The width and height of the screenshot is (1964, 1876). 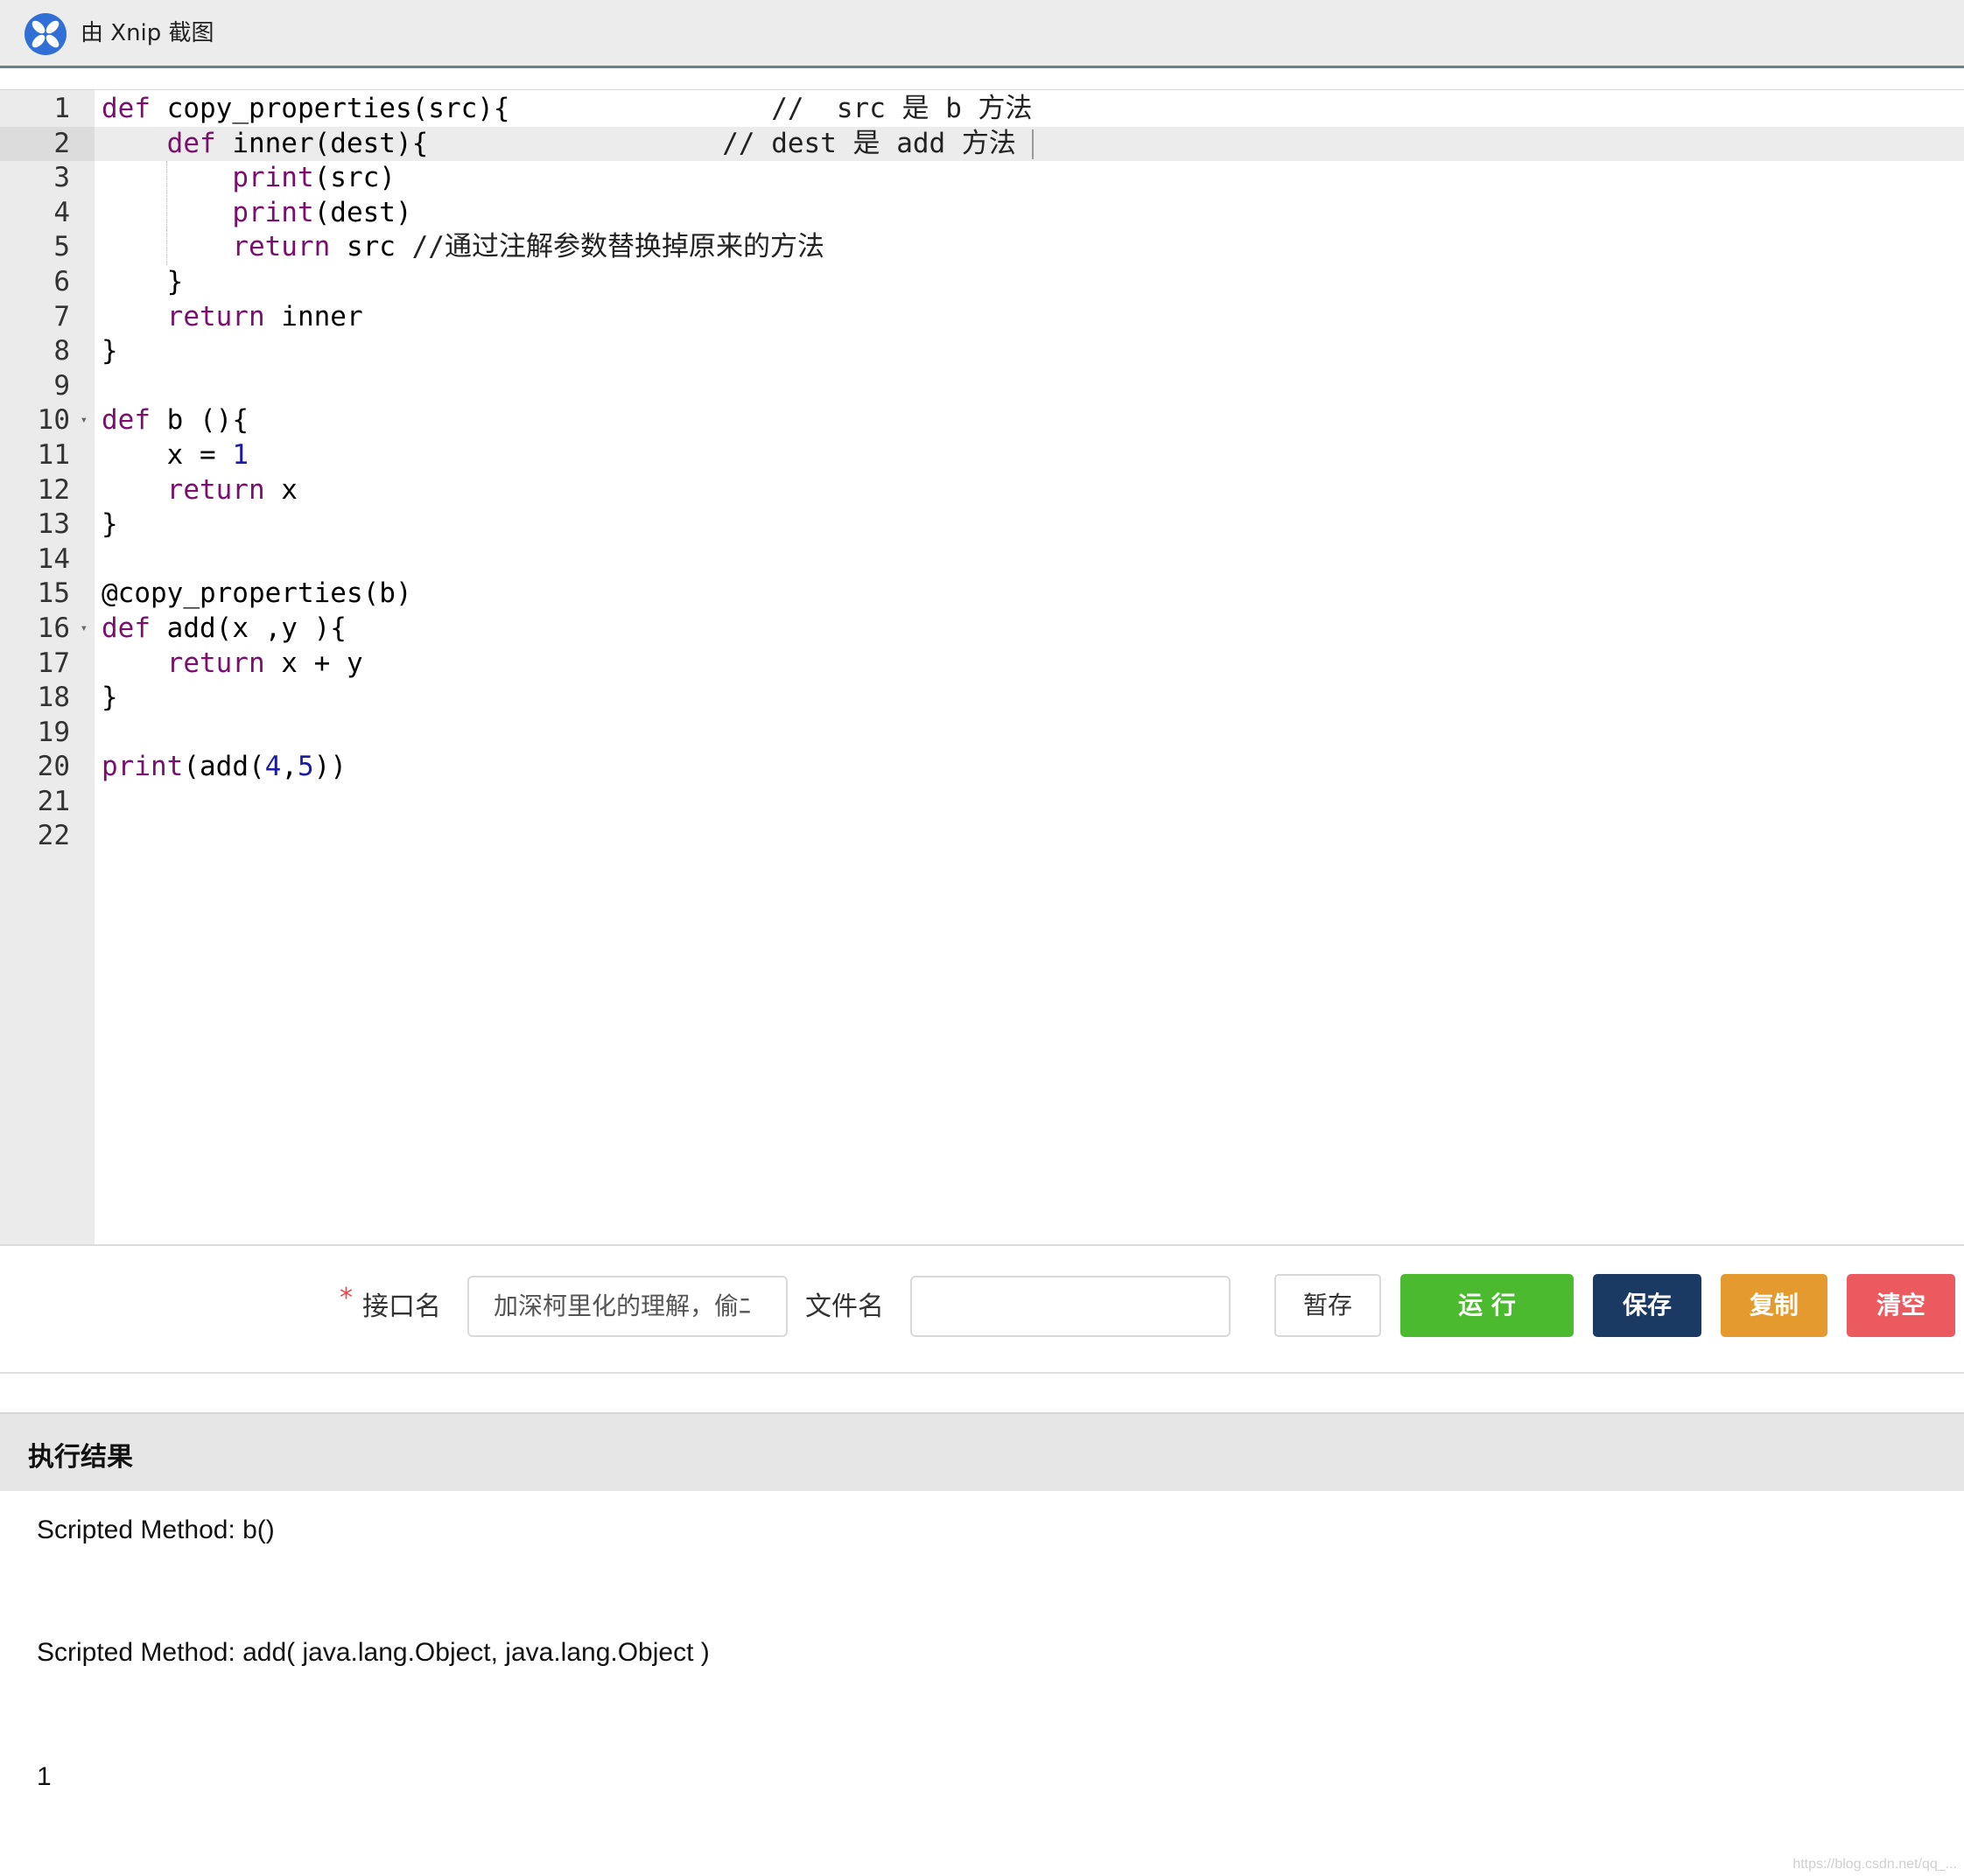 What do you see at coordinates (982, 34) in the screenshot?
I see `title-bar: 由 Xnip 截图` at bounding box center [982, 34].